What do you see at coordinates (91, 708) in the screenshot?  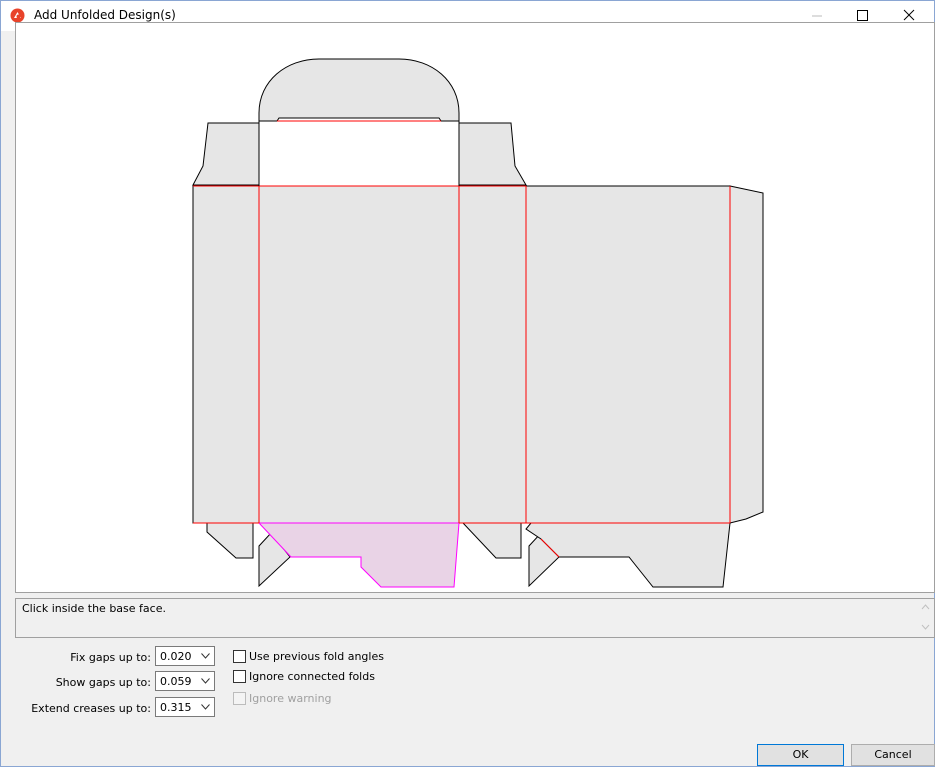 I see `extend-creases-label: Extend creases up to:` at bounding box center [91, 708].